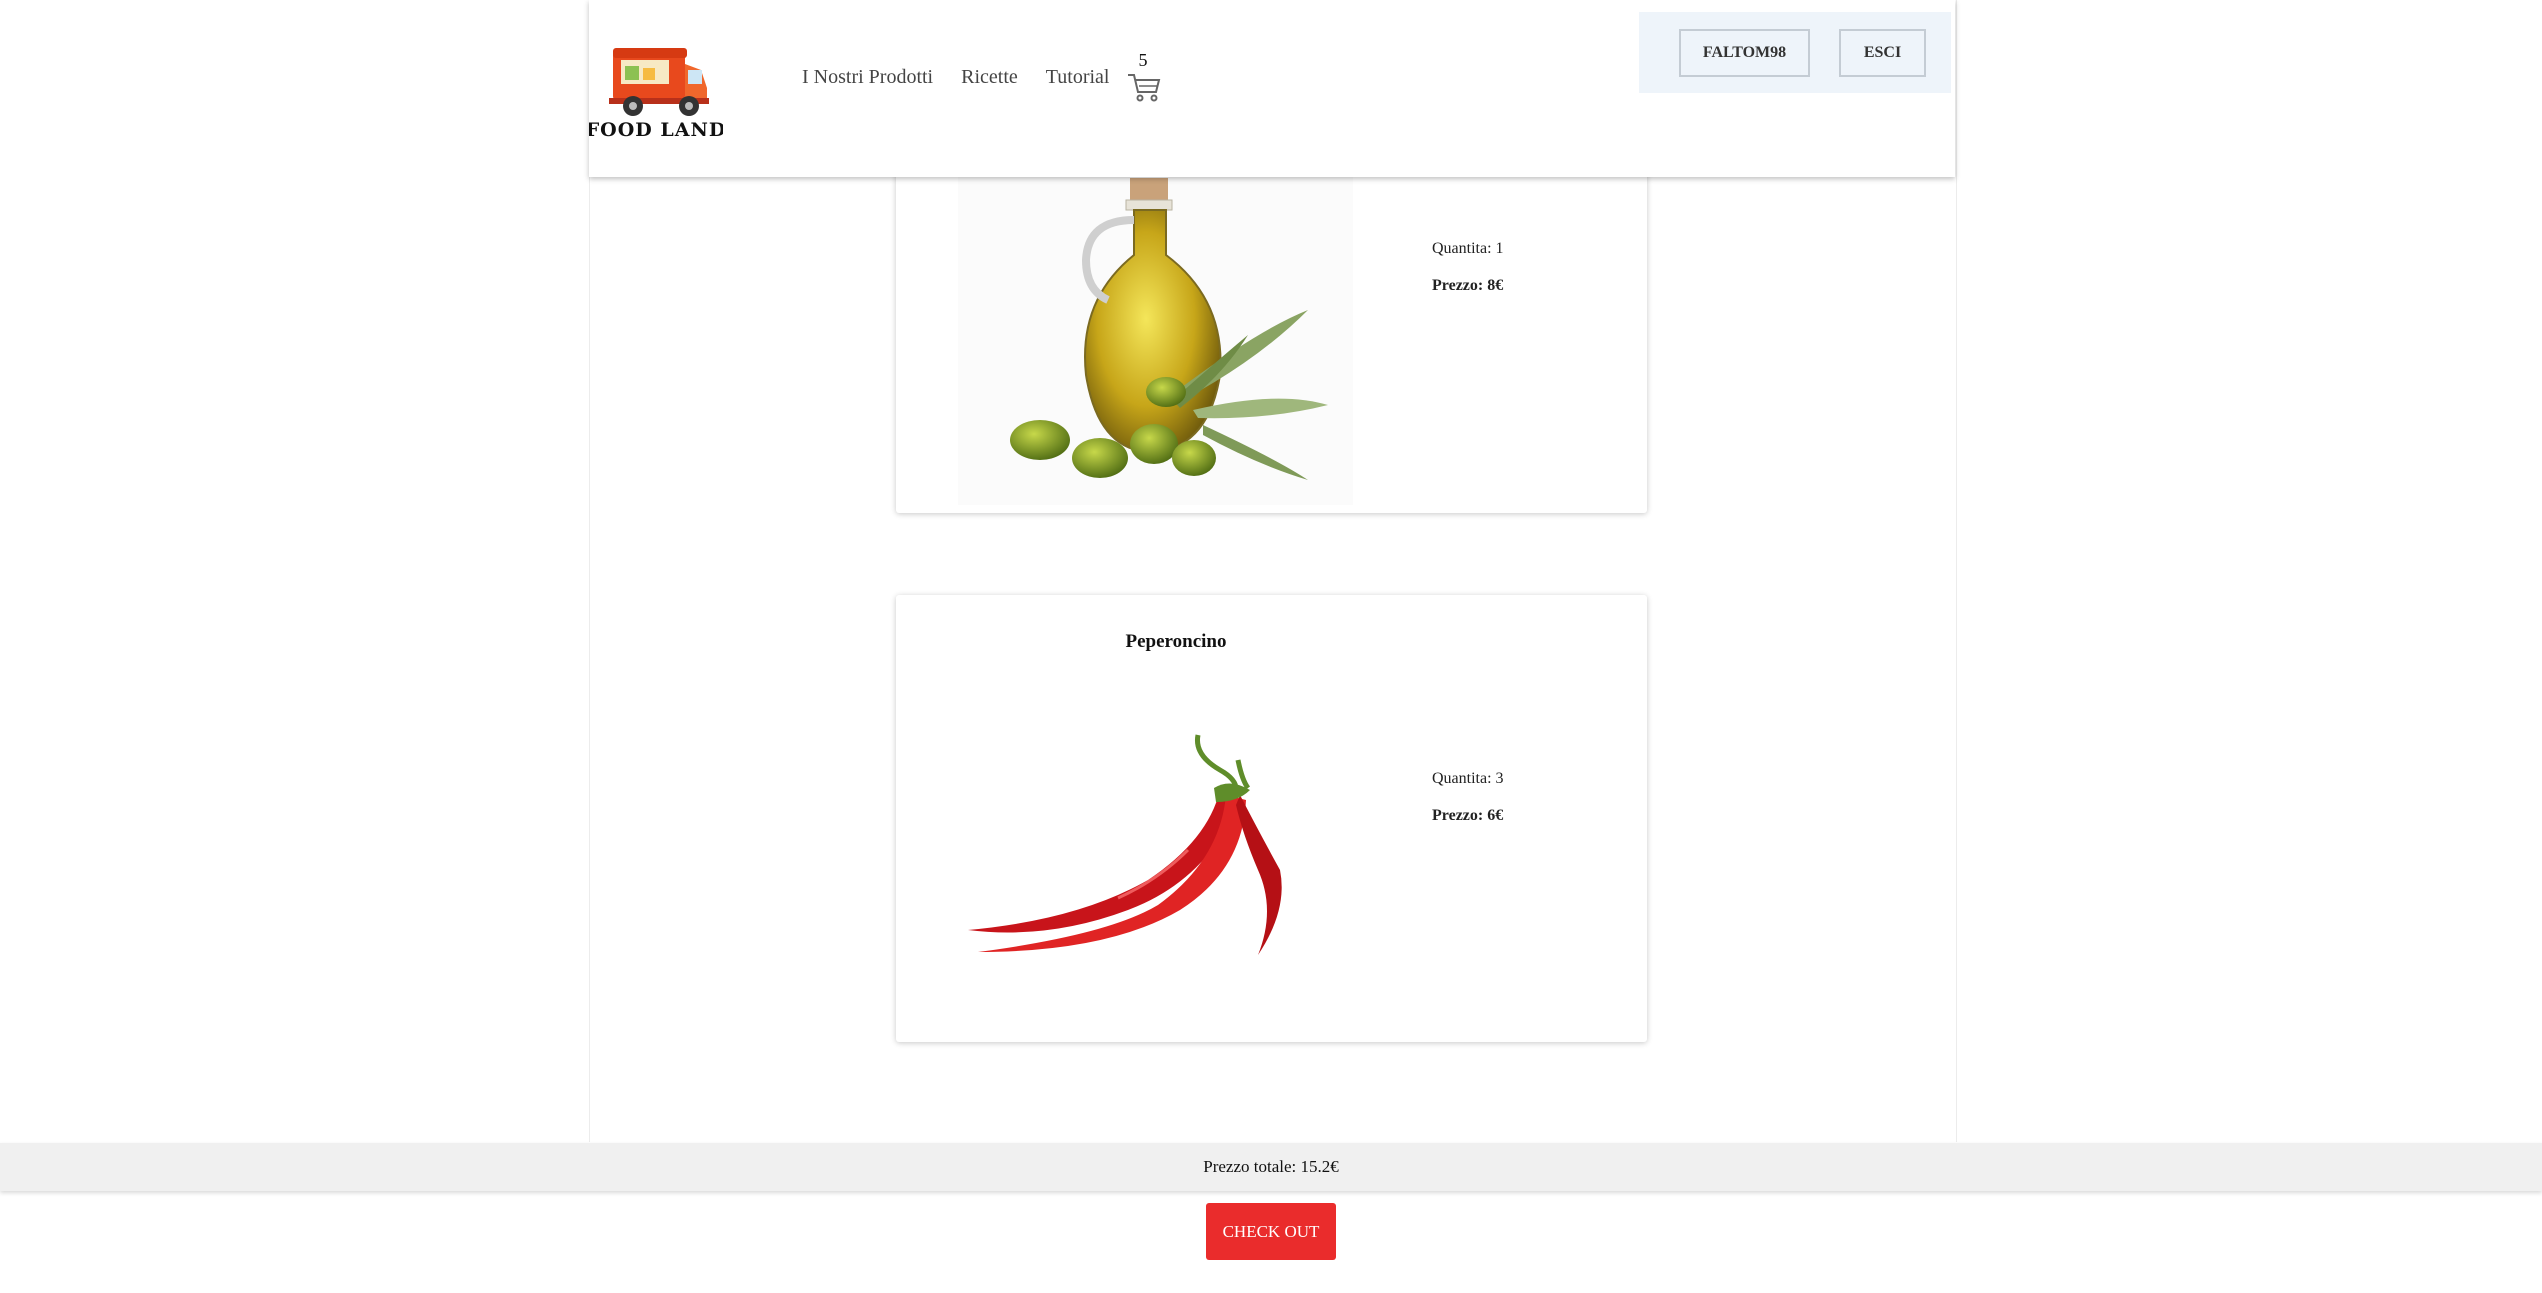 The height and width of the screenshot is (1293, 2542). I want to click on olive-oil-info: Quantita: 1 Prezzo: 8€, so click(1468, 267).